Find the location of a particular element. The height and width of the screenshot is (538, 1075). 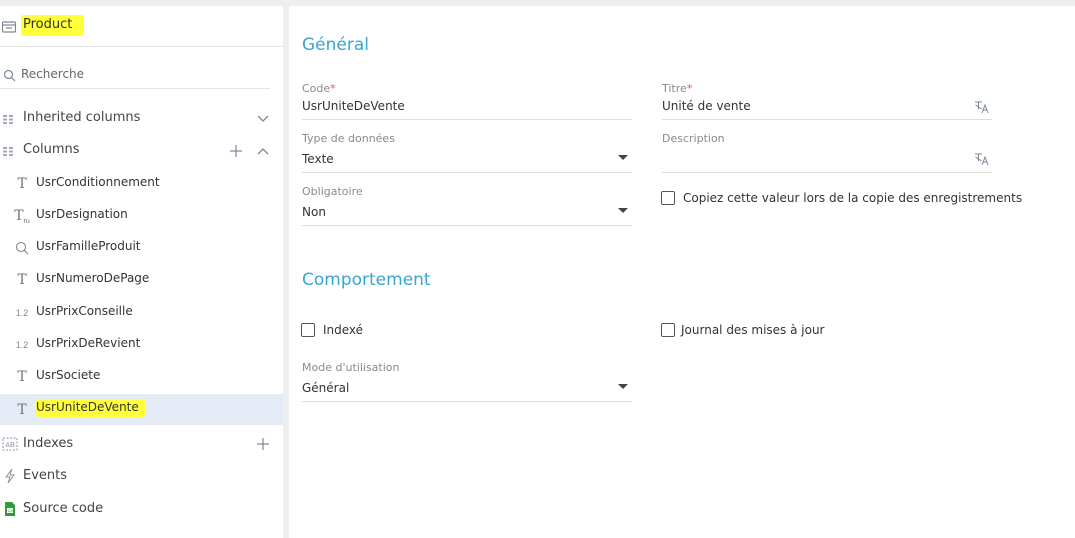

indexe-checkbox: Indexé is located at coordinates (332, 330).